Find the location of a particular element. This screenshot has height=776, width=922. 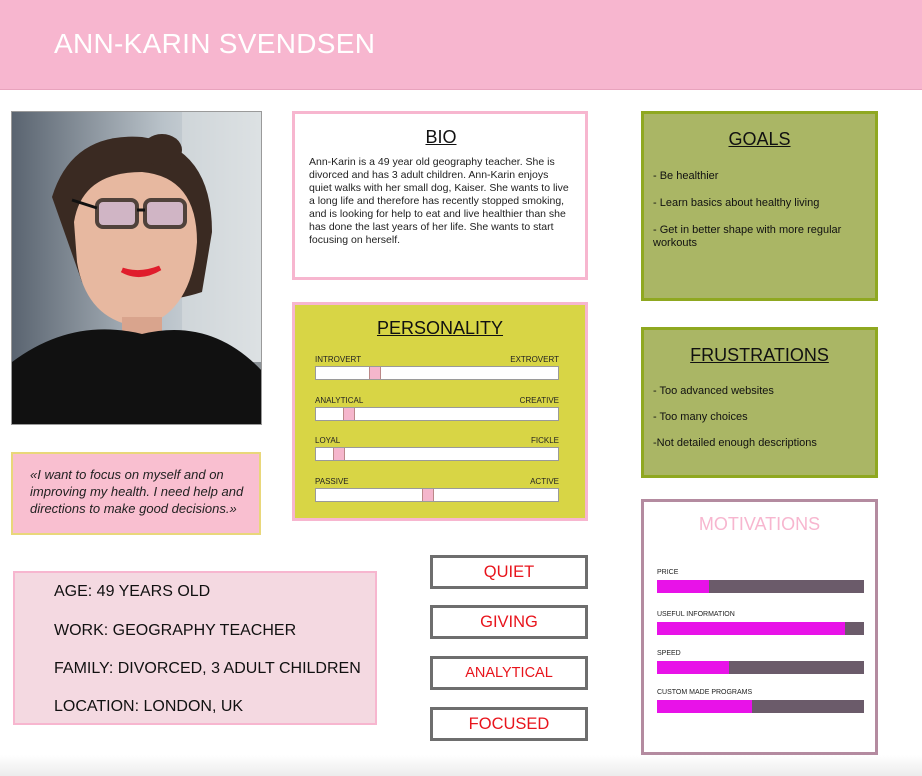

list-item: - Too advanced websites is located at coordinates (713, 391).